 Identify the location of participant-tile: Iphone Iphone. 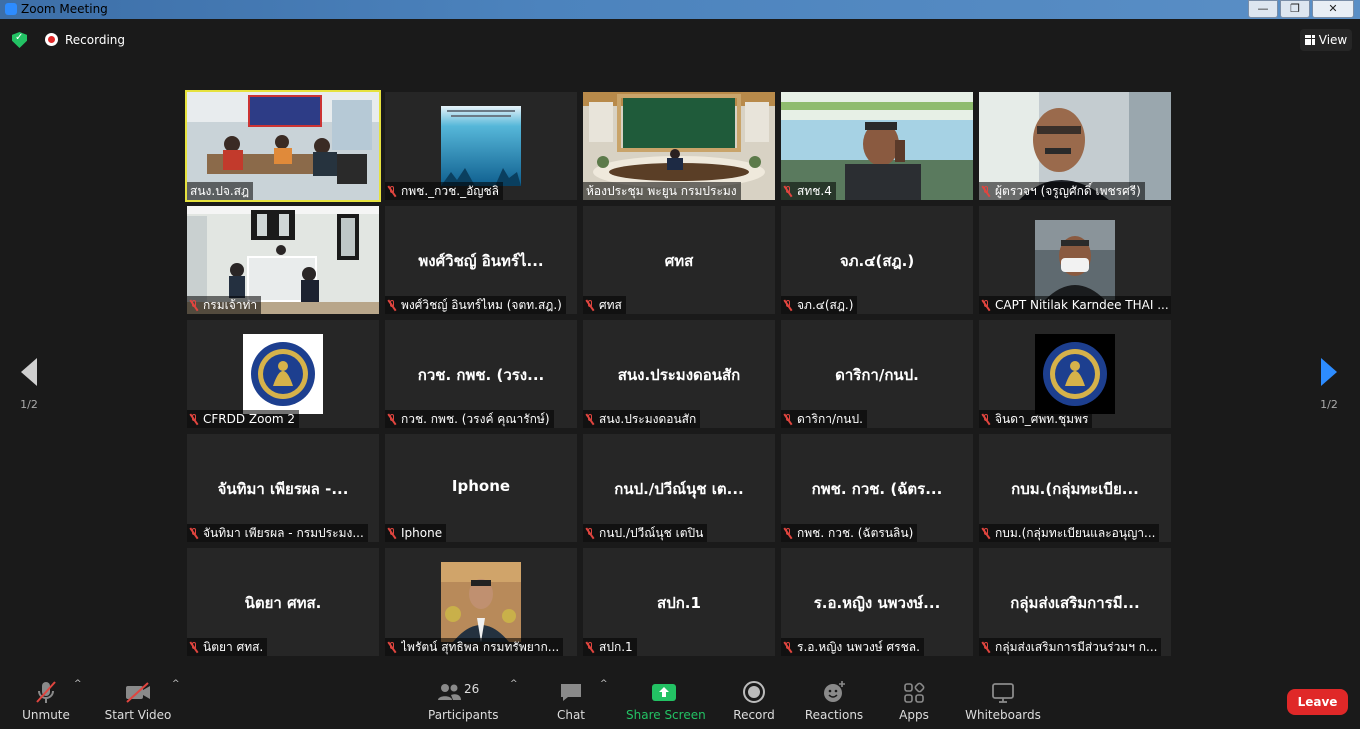
(481, 488).